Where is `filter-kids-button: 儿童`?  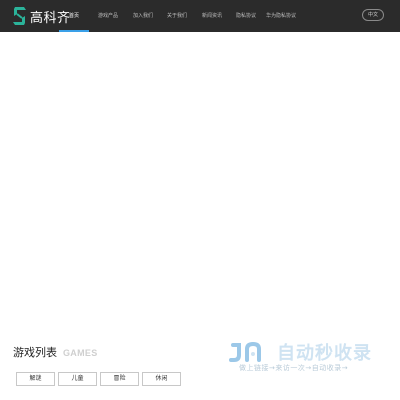
filter-kids-button: 儿童 is located at coordinates (77, 379).